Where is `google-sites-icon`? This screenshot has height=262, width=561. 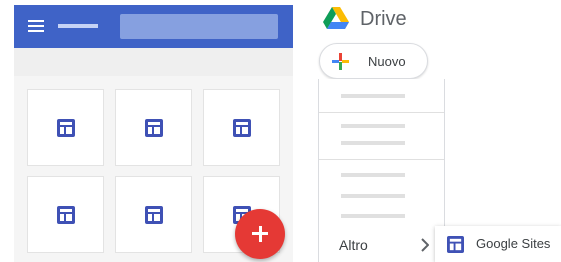 google-sites-icon is located at coordinates (455, 244).